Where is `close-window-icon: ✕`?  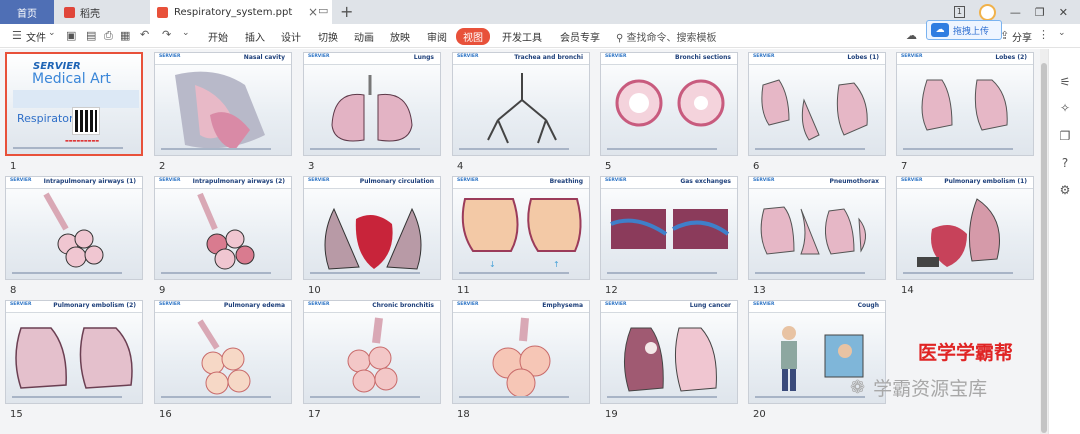
close-window-icon: ✕ is located at coordinates (1063, 12).